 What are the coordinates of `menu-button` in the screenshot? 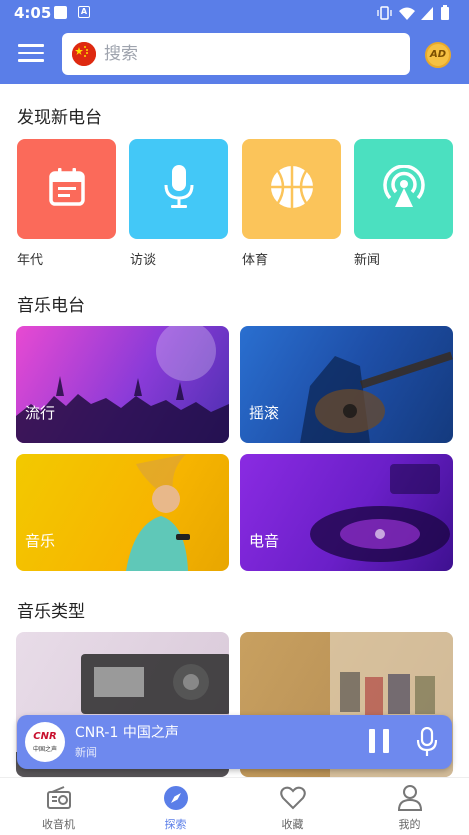 It's located at (31, 54).